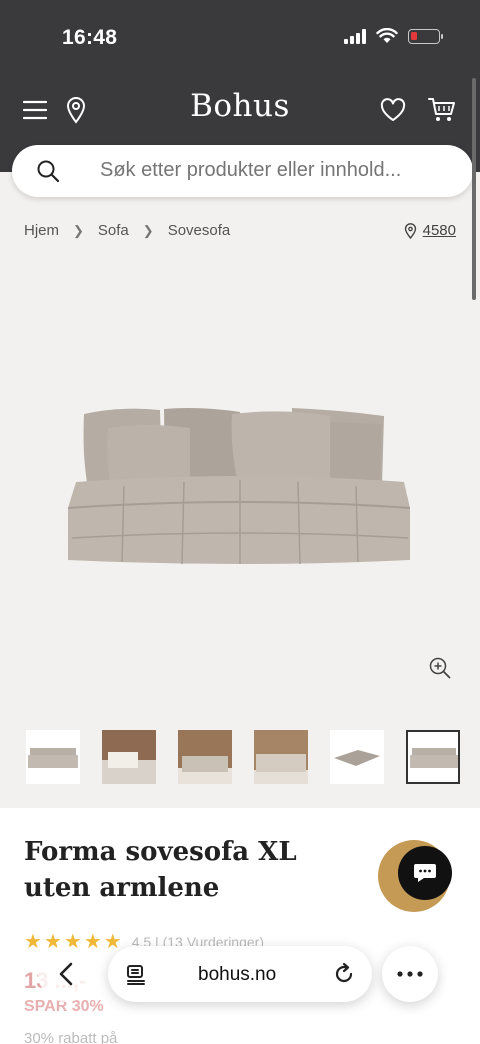 The width and height of the screenshot is (480, 1044). I want to click on breadcrumb-sovesofa: Sovesofa, so click(199, 230).